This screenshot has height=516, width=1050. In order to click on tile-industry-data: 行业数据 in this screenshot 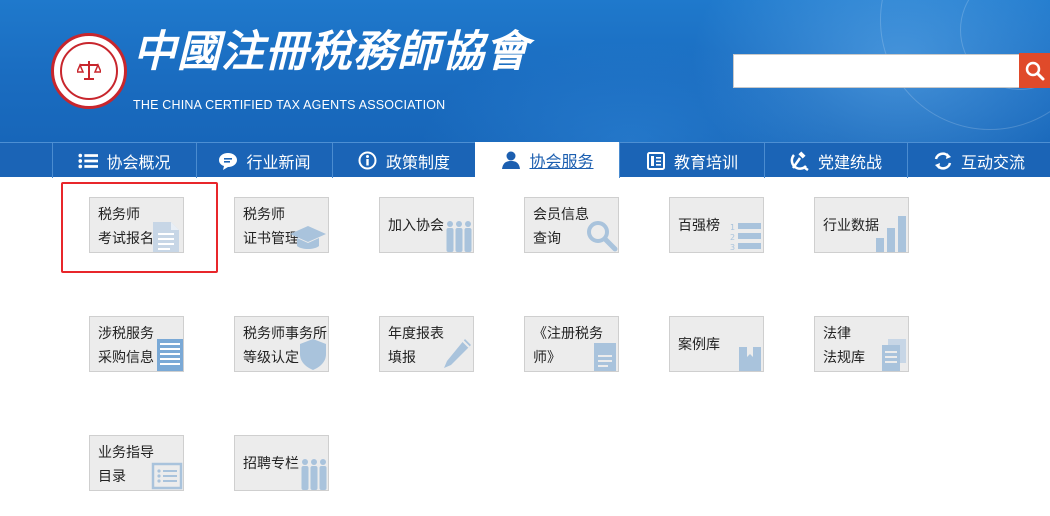, I will do `click(861, 225)`.